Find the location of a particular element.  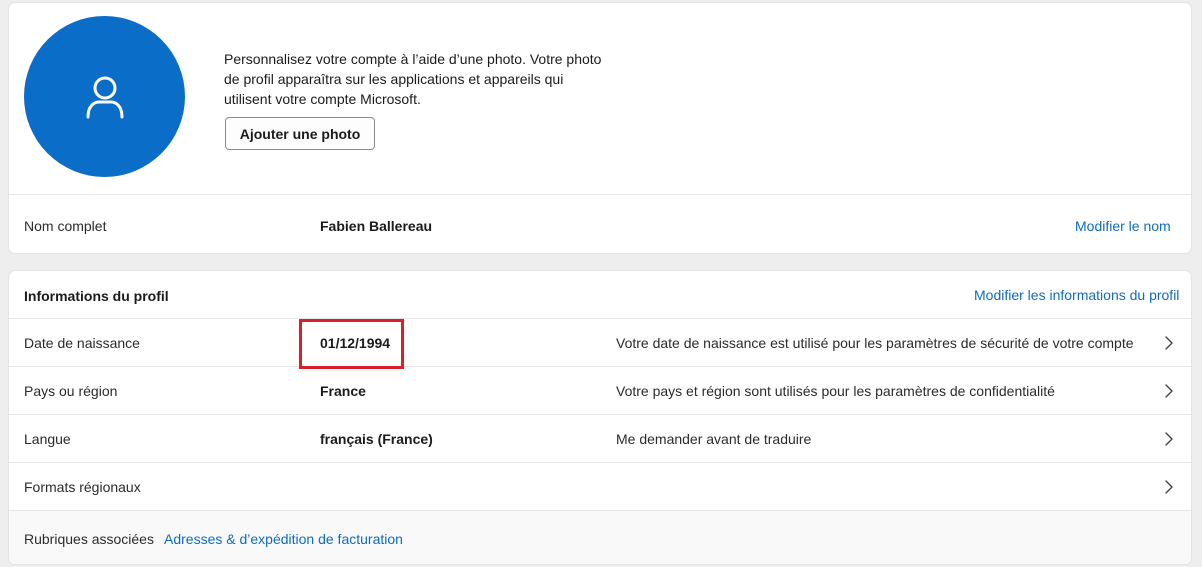

regional-formats-row: Formats régionaux is located at coordinates (600, 487).